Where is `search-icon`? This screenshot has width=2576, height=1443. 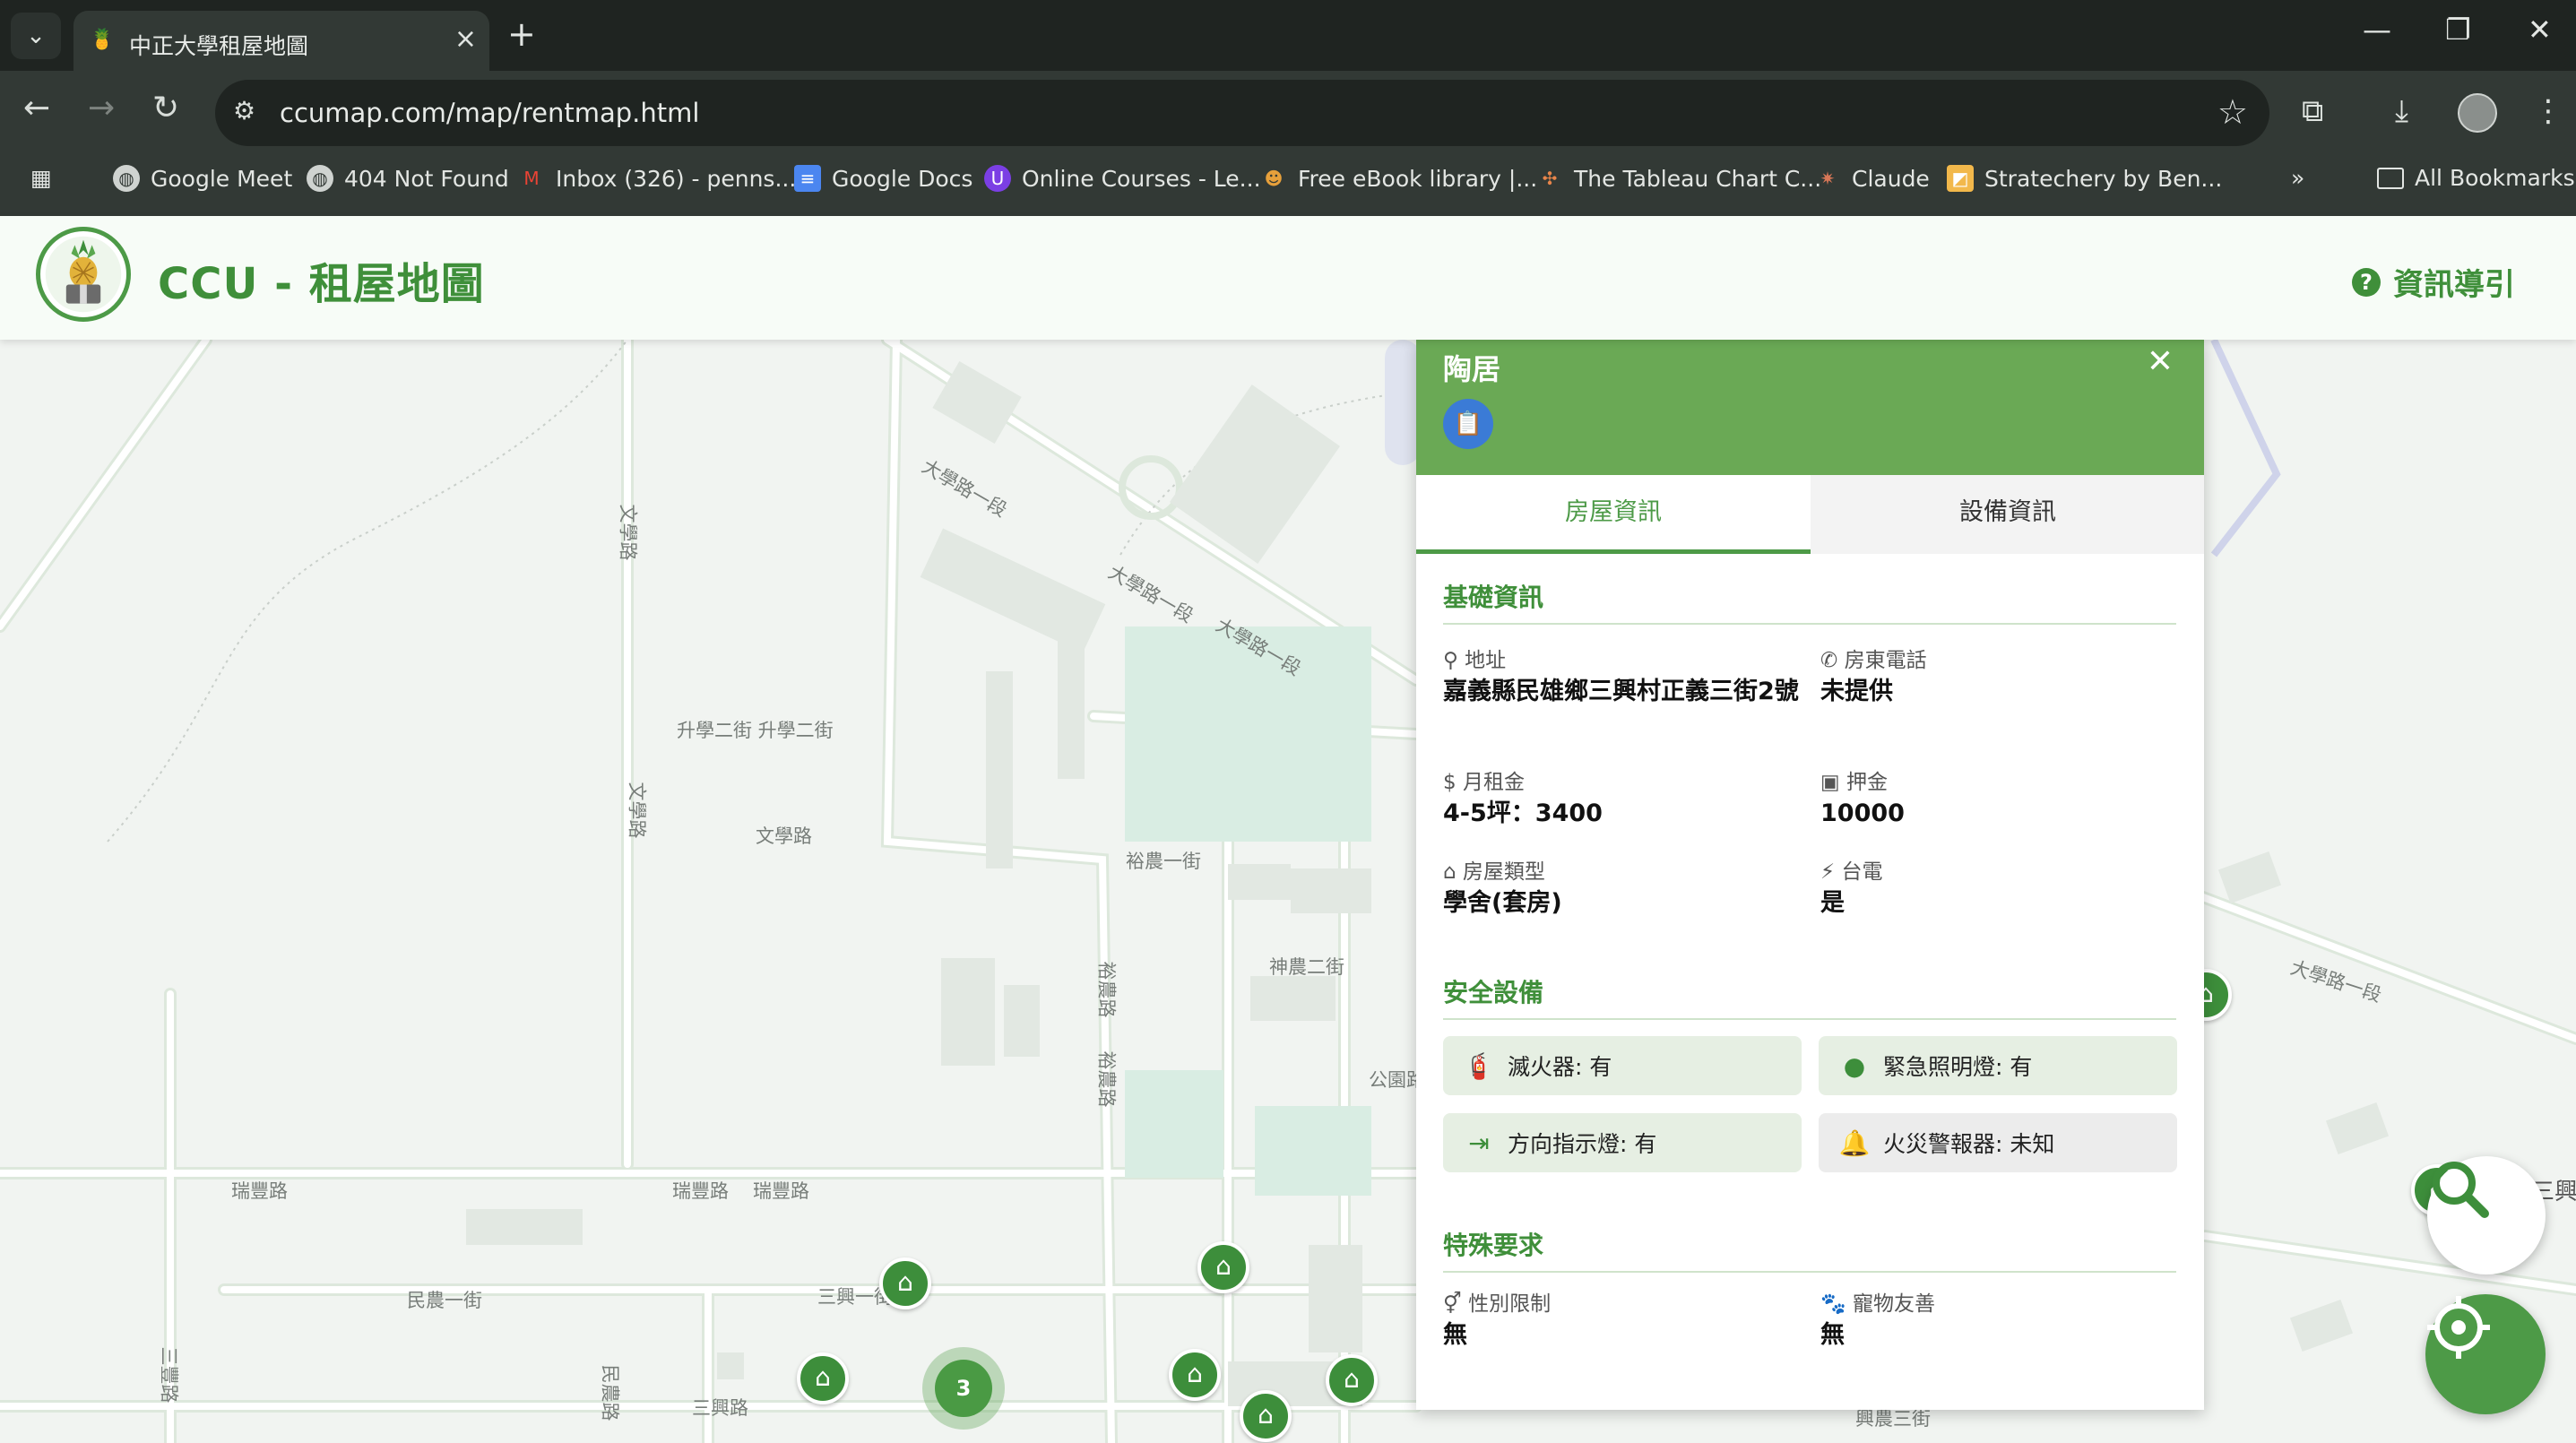
search-icon is located at coordinates (2461, 1190).